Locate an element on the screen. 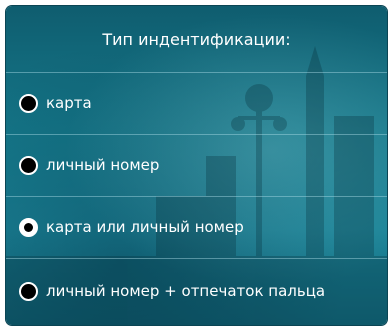  option-label: карта или личный номер is located at coordinates (145, 227).